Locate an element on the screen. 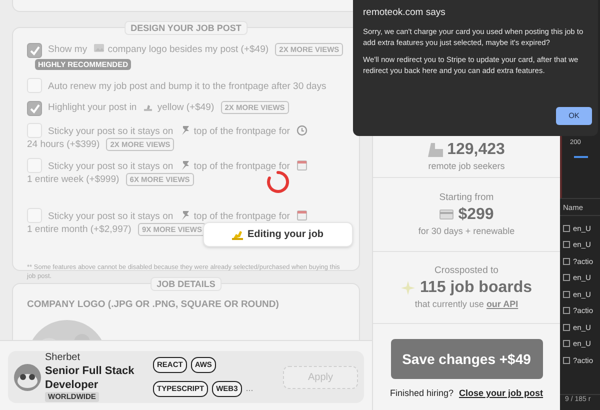 The image size is (600, 410). job-title: Senior Full Stack Developer is located at coordinates (90, 378).